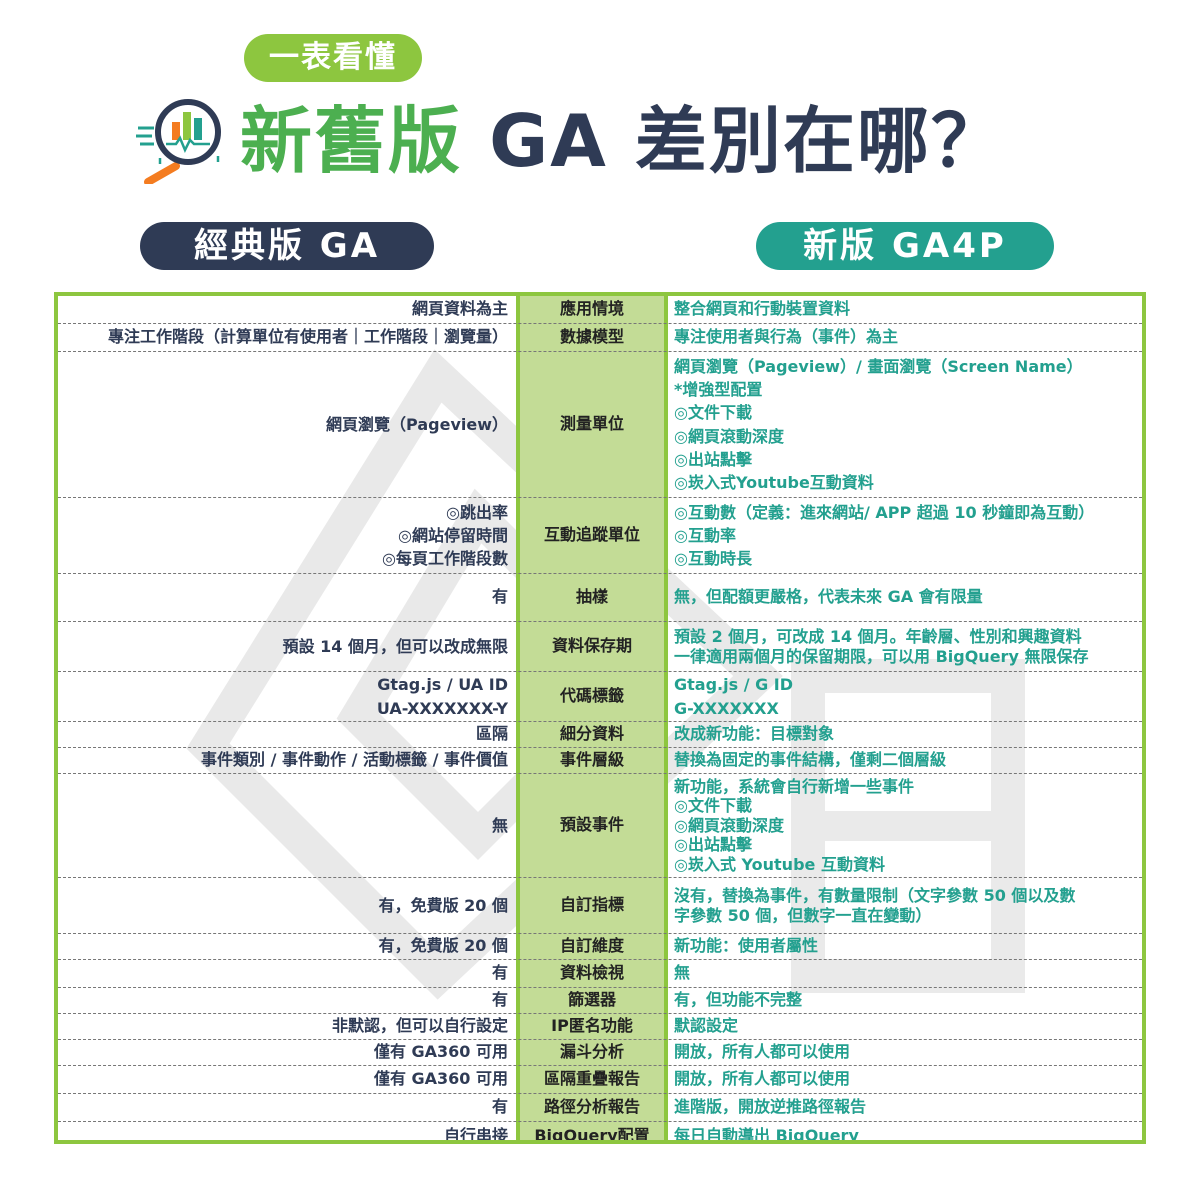  What do you see at coordinates (803, 915) in the screenshot?
I see `ga4-cell-line: 字參數 50 個，但數字一直在變動）` at bounding box center [803, 915].